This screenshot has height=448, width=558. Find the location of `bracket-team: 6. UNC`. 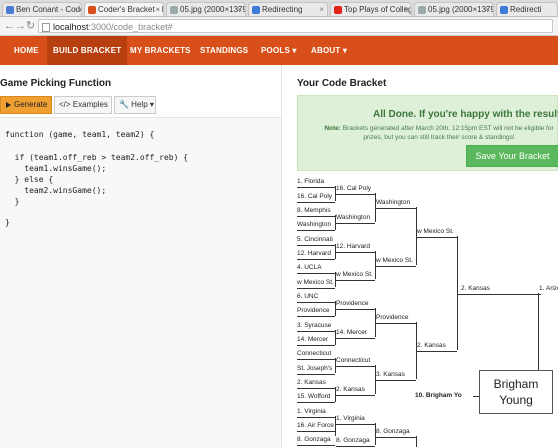

bracket-team: 6. UNC is located at coordinates (316, 297).